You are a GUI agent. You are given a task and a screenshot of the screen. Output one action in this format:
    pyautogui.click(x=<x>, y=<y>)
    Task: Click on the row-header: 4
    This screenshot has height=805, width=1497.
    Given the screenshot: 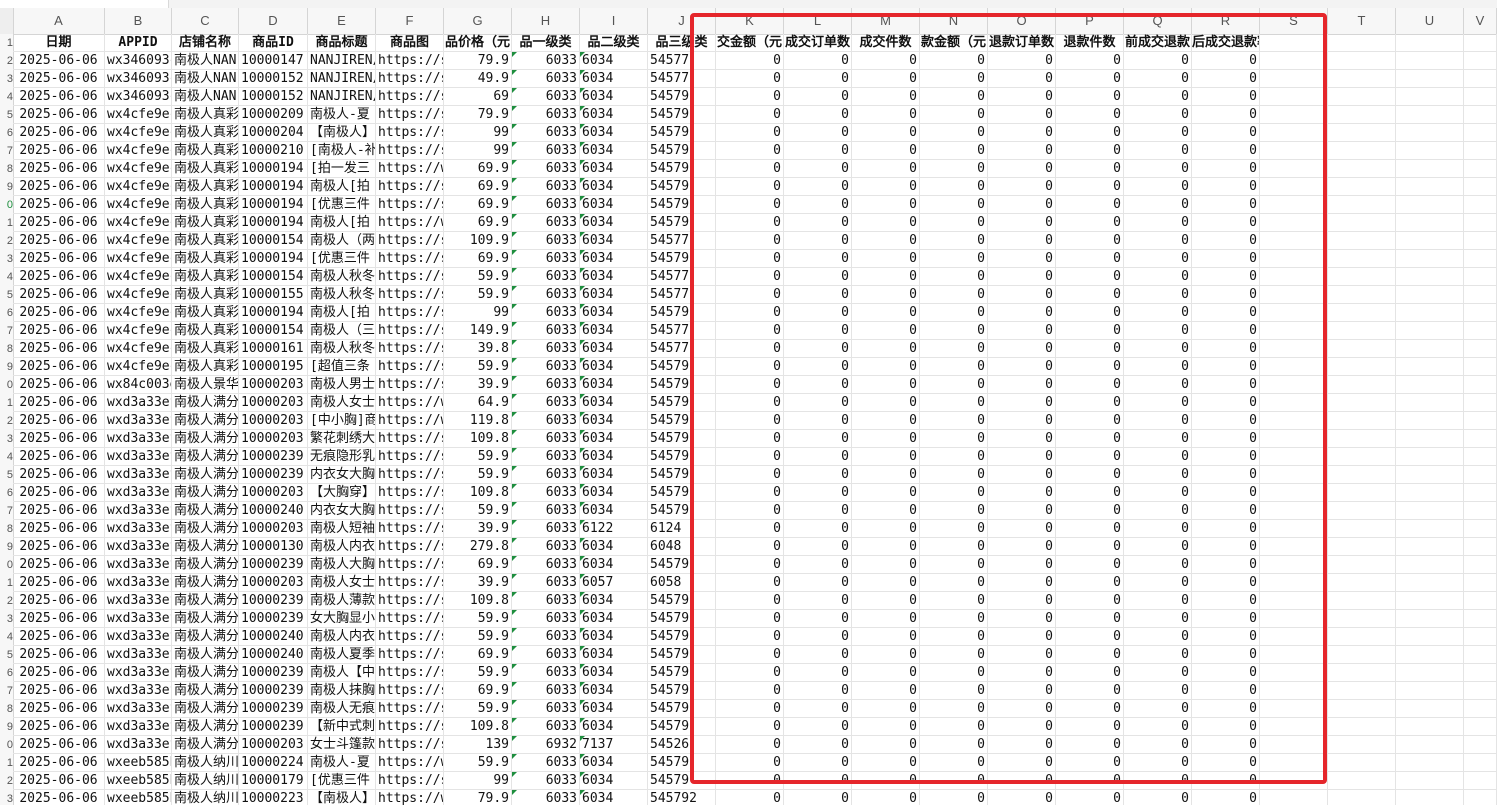 What is the action you would take?
    pyautogui.click(x=6, y=457)
    